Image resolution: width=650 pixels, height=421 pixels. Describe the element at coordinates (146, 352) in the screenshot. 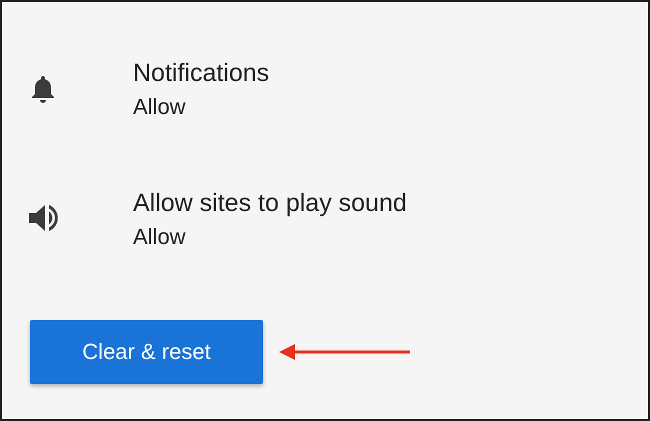

I see `clear-reset-button: Clear & reset` at that location.